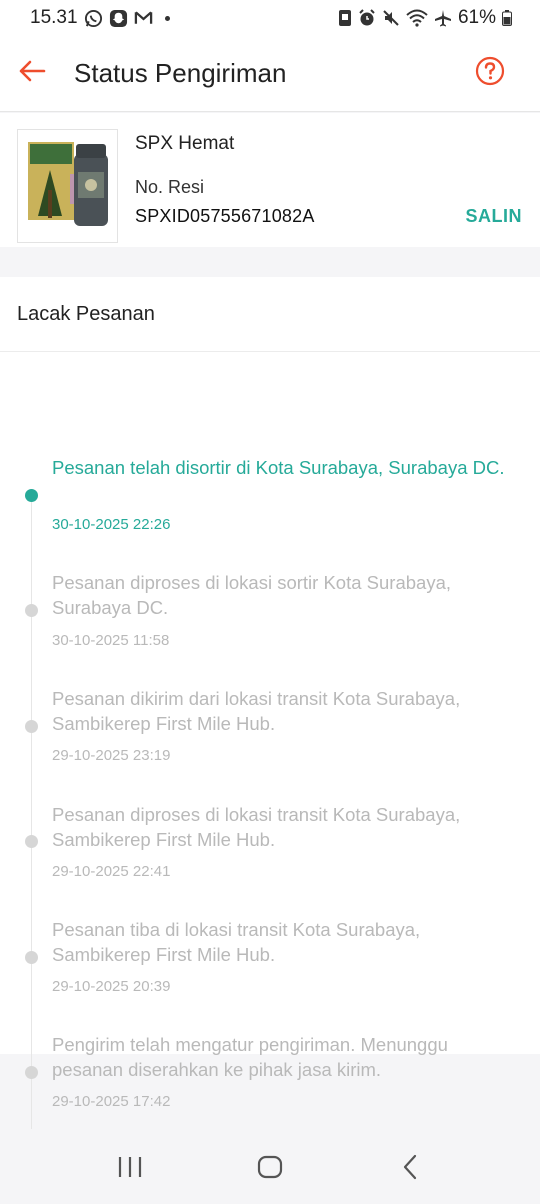 This screenshot has height=1204, width=540. I want to click on home-icon, so click(270, 1169).